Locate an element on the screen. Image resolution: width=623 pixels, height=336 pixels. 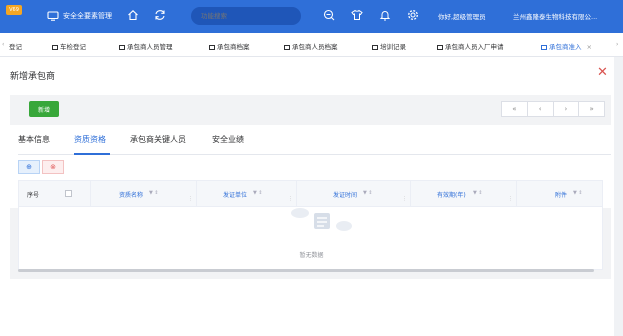
tab-key-personnel: 承包商关键人员 is located at coordinates (158, 139).